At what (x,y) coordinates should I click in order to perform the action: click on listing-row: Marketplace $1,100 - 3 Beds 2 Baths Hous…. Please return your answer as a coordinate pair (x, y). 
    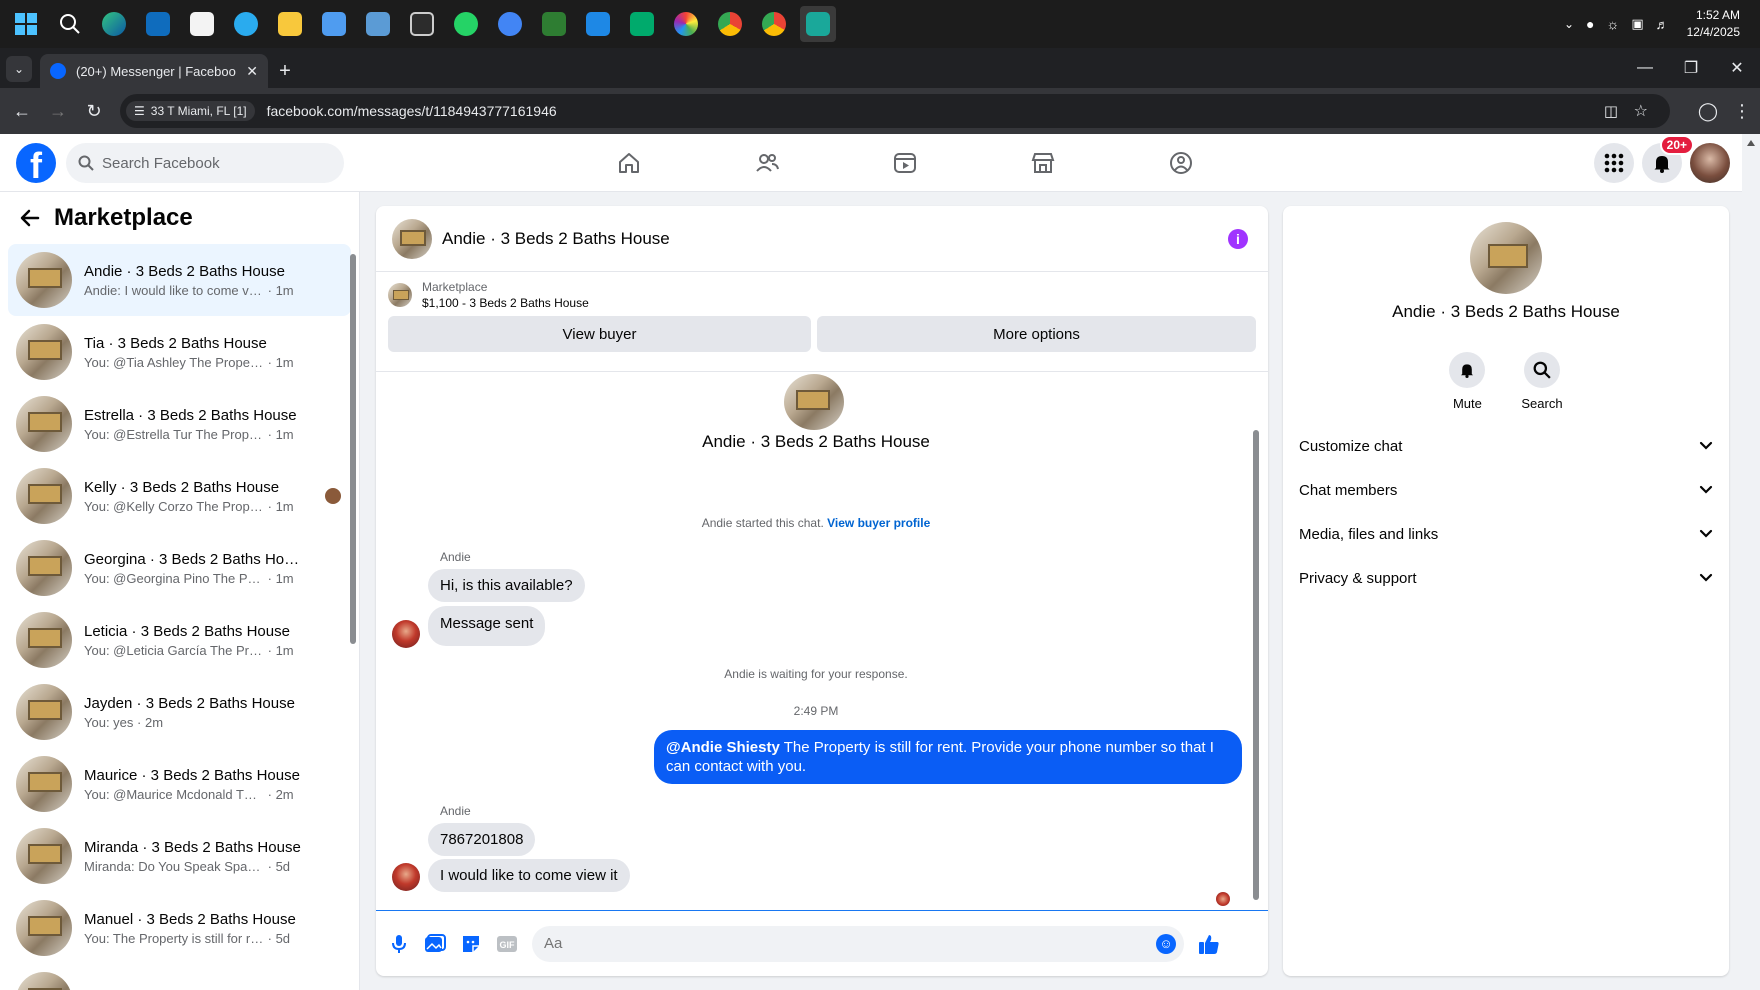
    Looking at the image, I should click on (822, 291).